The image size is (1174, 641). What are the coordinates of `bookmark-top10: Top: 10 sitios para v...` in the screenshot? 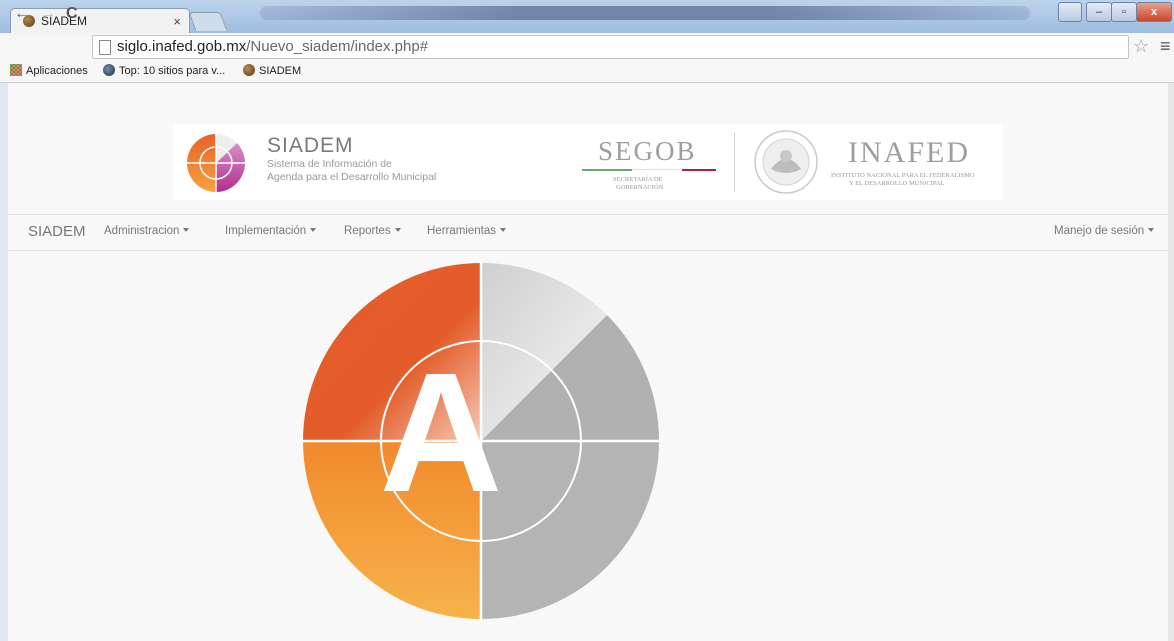 It's located at (164, 70).